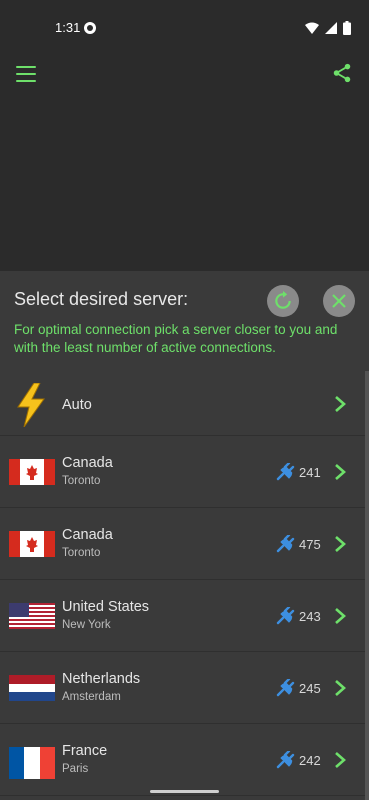  What do you see at coordinates (342, 73) in the screenshot?
I see `share-icon` at bounding box center [342, 73].